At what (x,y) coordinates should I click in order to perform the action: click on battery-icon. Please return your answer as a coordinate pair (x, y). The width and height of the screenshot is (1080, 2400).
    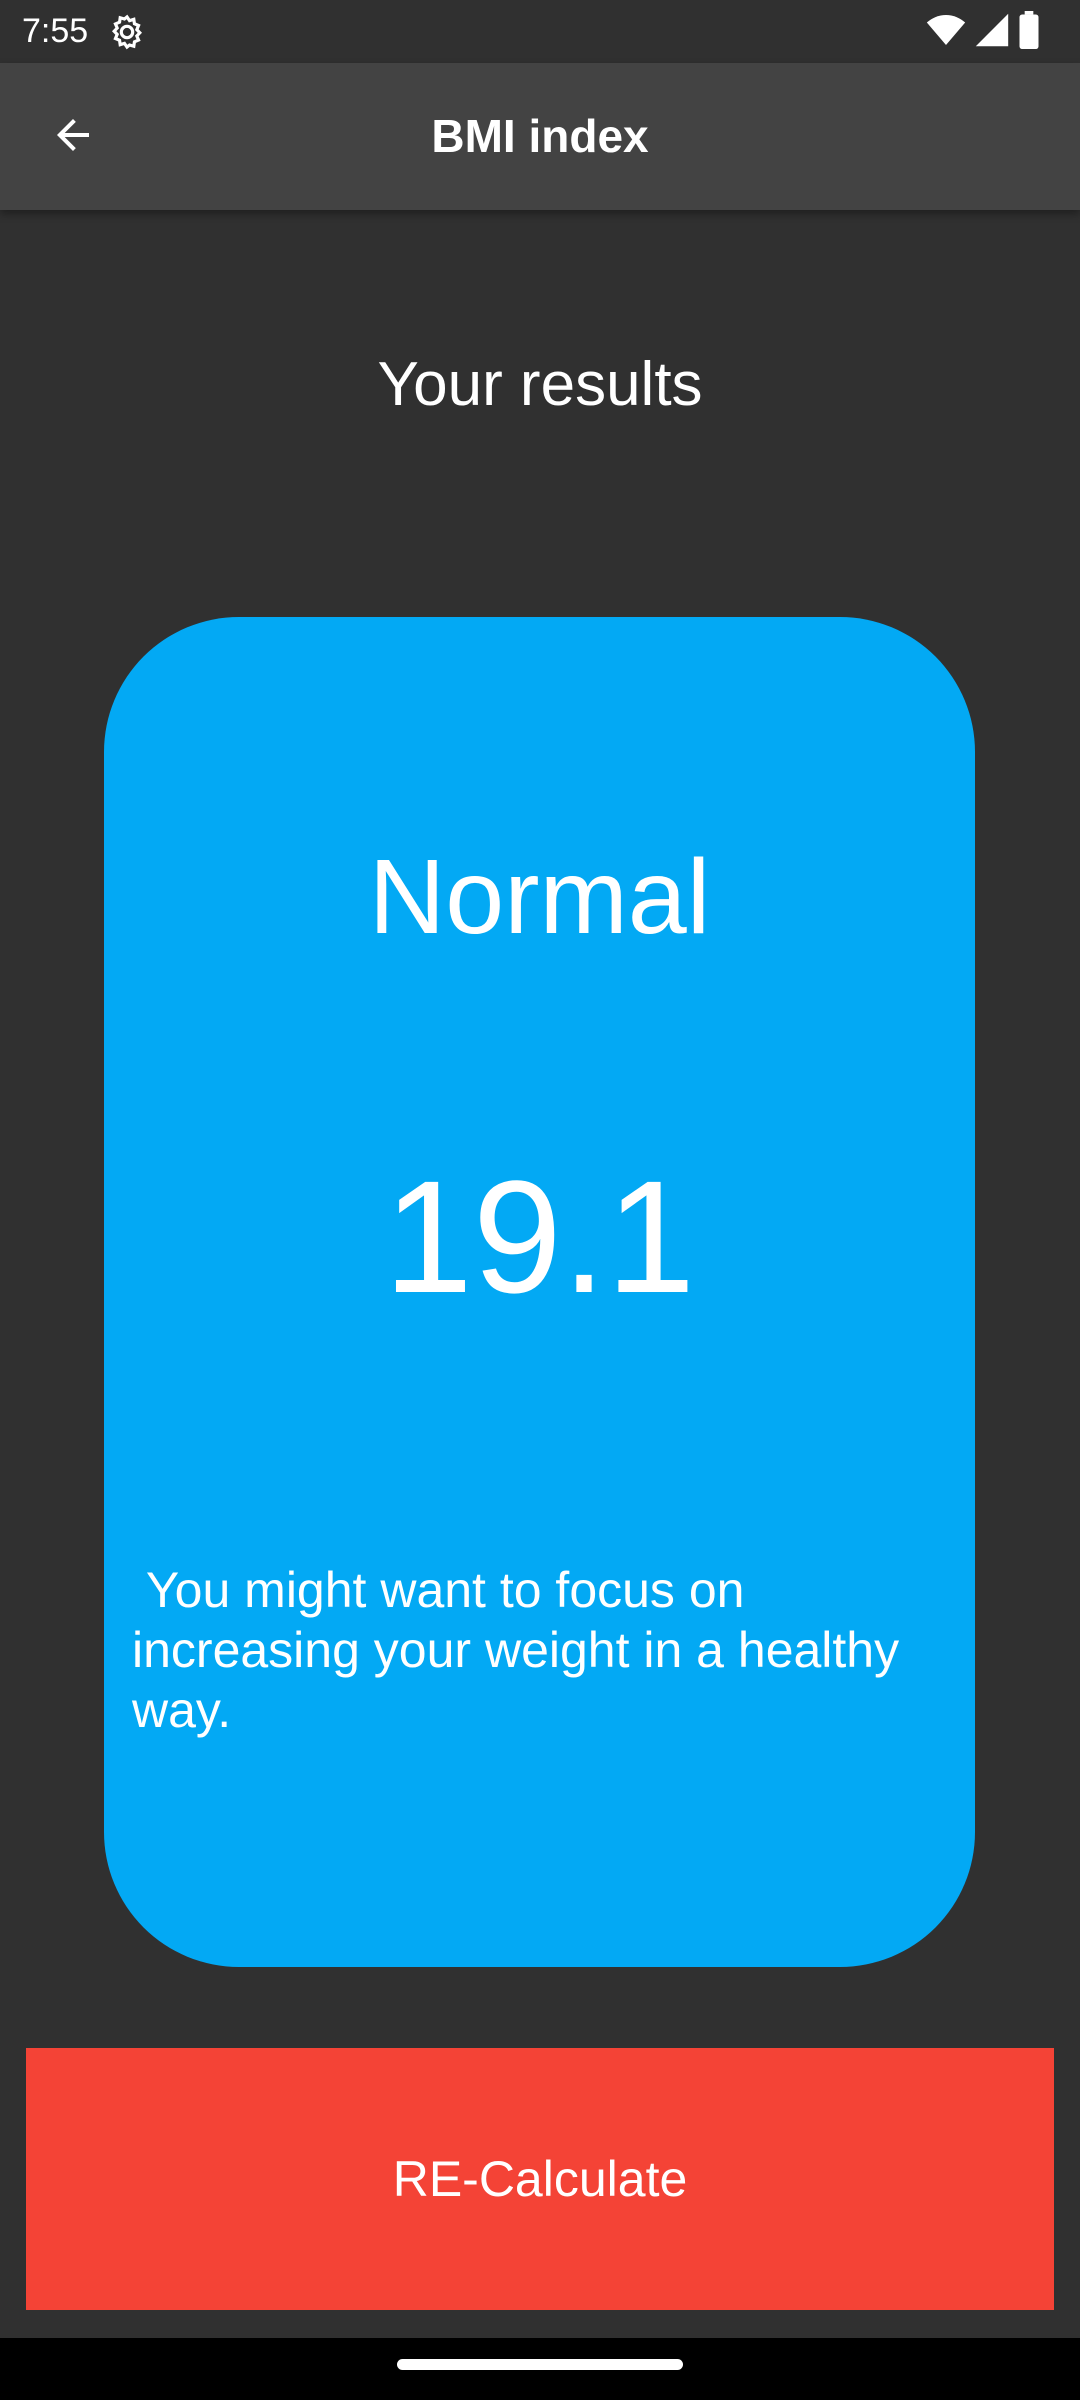
    Looking at the image, I should click on (1029, 32).